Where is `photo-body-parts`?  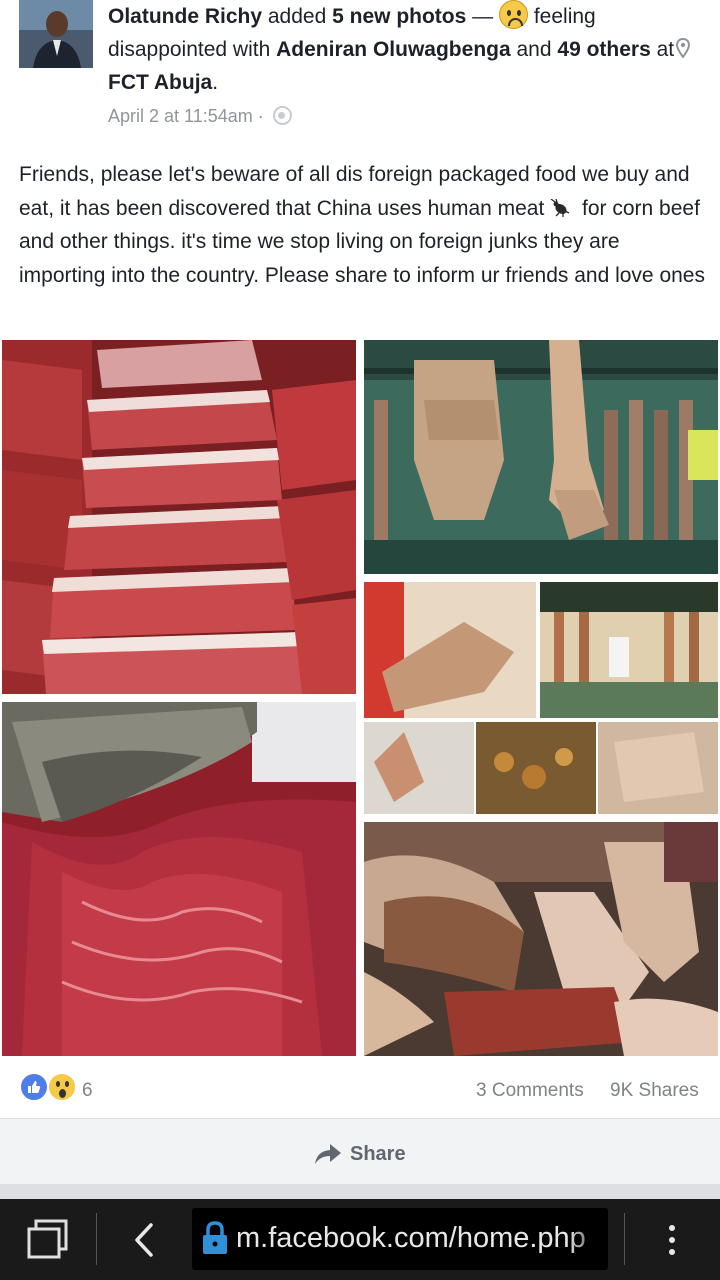 photo-body-parts is located at coordinates (541, 939).